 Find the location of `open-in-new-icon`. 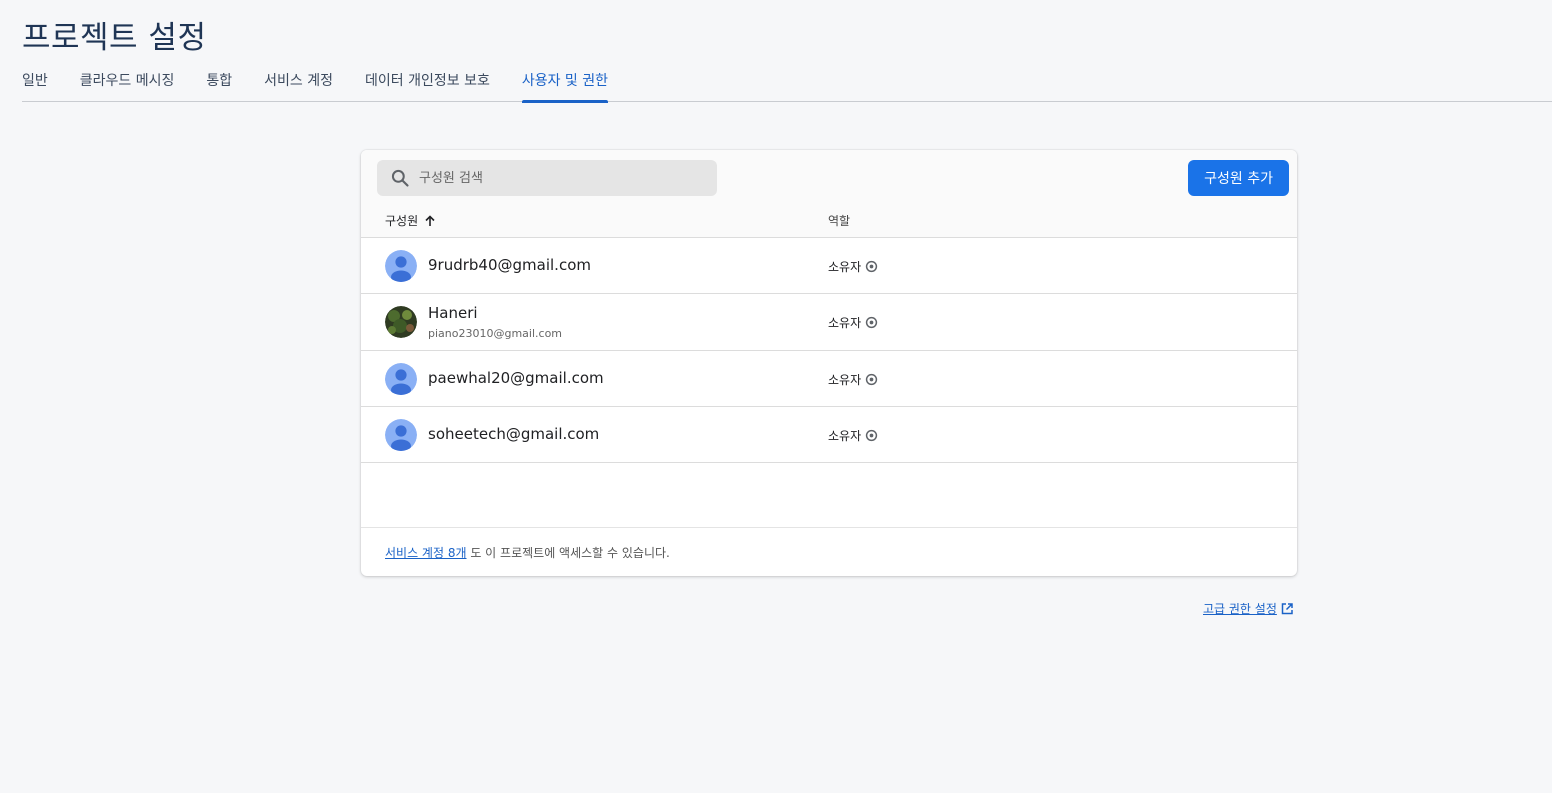

open-in-new-icon is located at coordinates (1287, 608).